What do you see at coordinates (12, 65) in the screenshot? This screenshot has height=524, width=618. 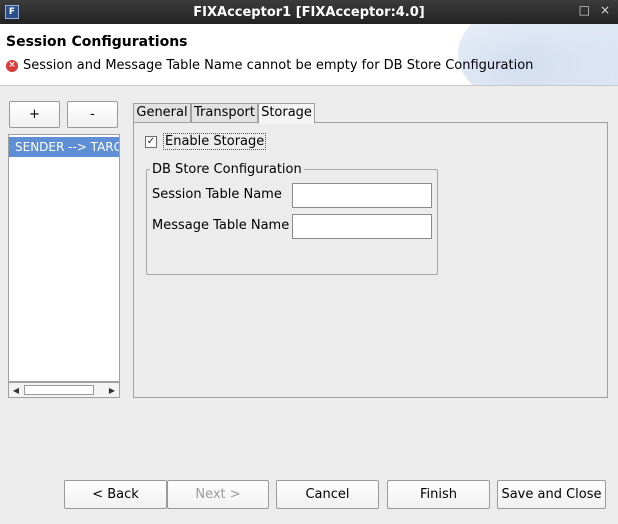 I see `error-icon: ×` at bounding box center [12, 65].